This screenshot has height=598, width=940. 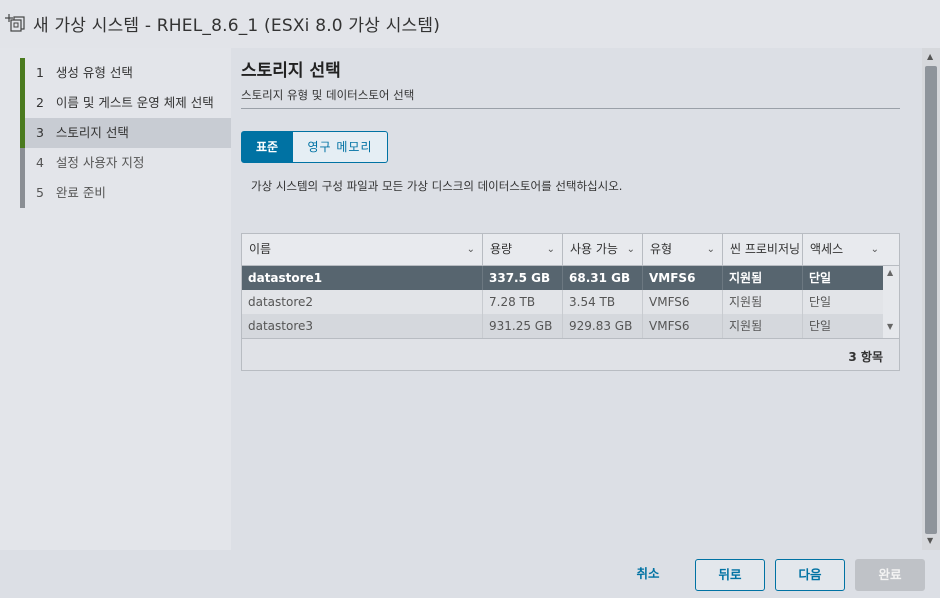 What do you see at coordinates (603, 302) in the screenshot?
I see `cell-free: 3.54 TB` at bounding box center [603, 302].